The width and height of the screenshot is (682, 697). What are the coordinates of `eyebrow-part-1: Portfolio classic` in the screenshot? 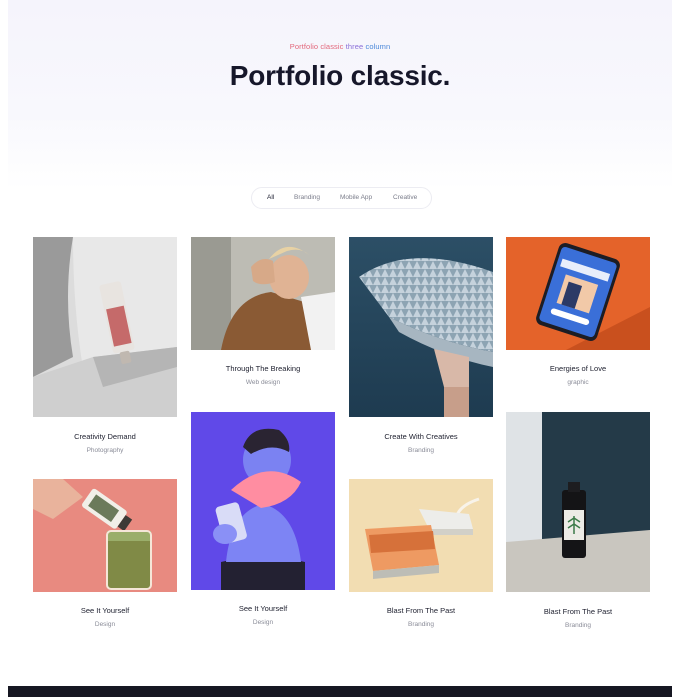 It's located at (316, 46).